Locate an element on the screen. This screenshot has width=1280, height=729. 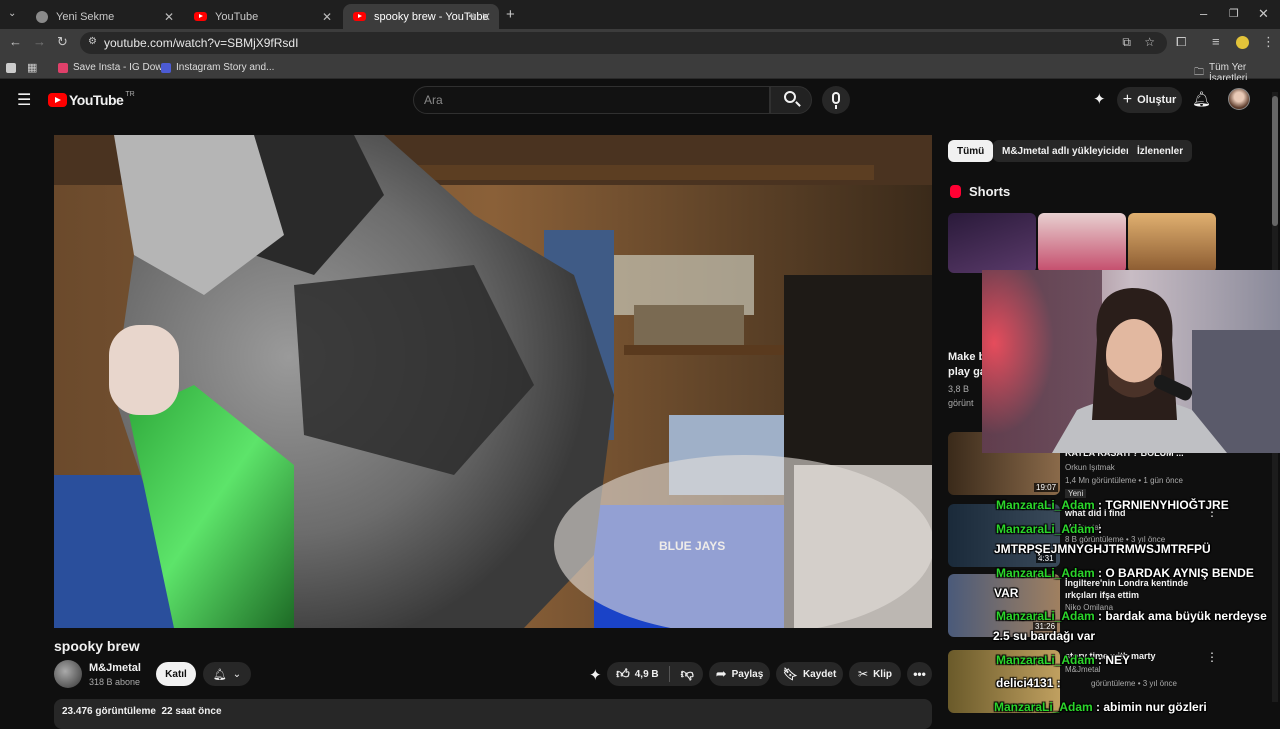
tab-search-icon: ⌄ is located at coordinates (12, 13).